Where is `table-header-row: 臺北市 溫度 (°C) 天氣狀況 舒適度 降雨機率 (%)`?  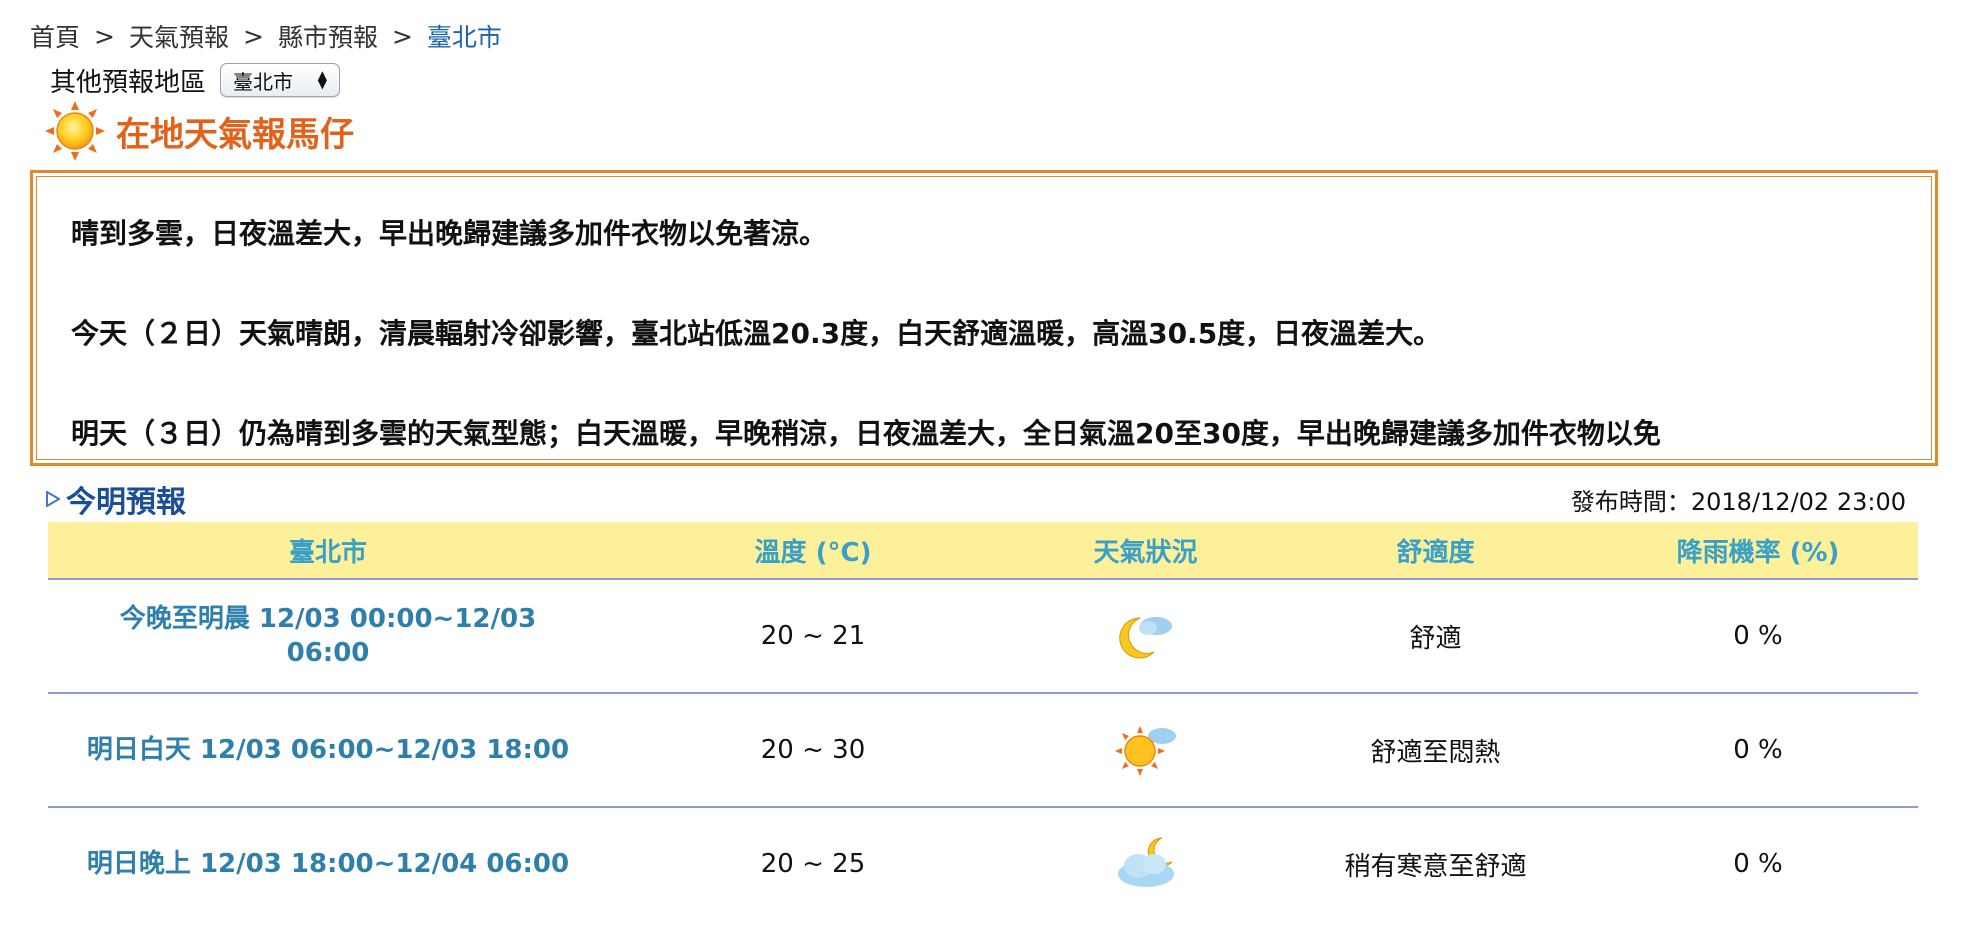 table-header-row: 臺北市 溫度 (°C) 天氣狀況 舒適度 降雨機率 (%) is located at coordinates (983, 551).